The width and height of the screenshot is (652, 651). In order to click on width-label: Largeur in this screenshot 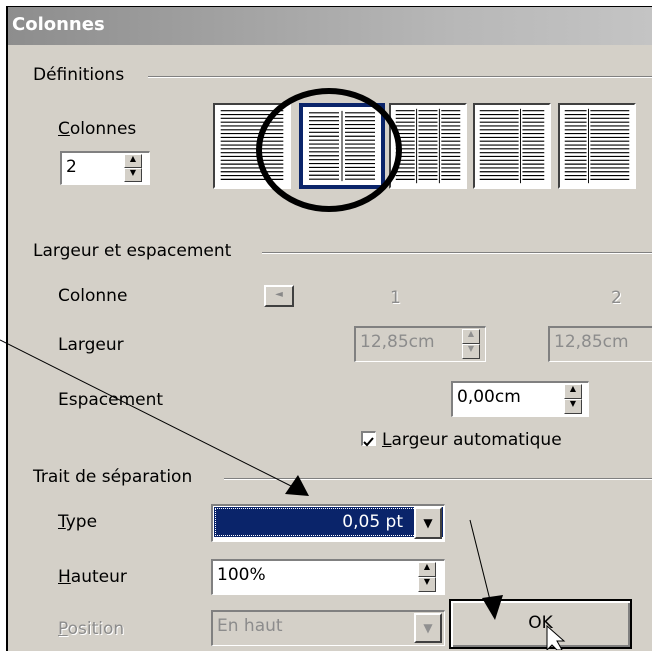, I will do `click(91, 345)`.